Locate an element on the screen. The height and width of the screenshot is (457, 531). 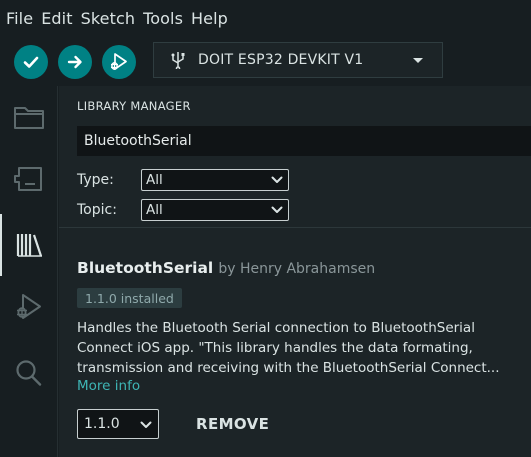
library-name: BluetoothSerial is located at coordinates (145, 268).